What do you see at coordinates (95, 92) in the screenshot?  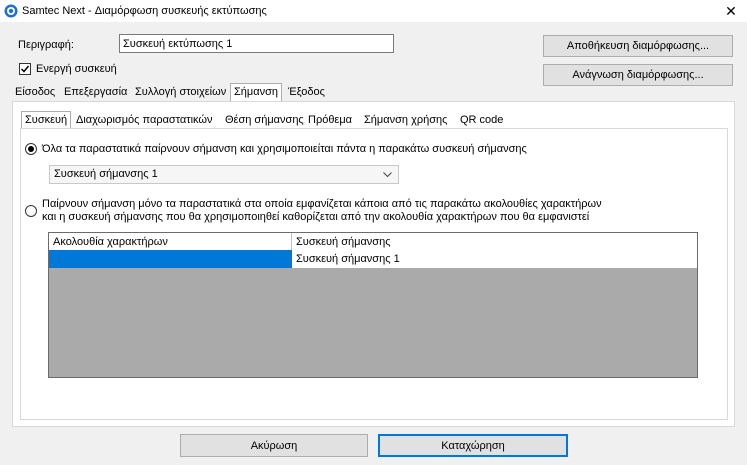 I see `tab-processing: Επεξεργασία` at bounding box center [95, 92].